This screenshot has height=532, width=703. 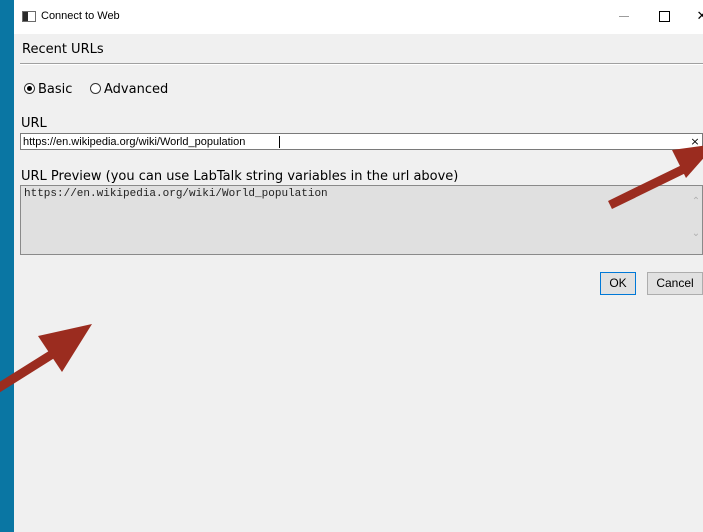 What do you see at coordinates (675, 283) in the screenshot?
I see `cancel-button: Cancel` at bounding box center [675, 283].